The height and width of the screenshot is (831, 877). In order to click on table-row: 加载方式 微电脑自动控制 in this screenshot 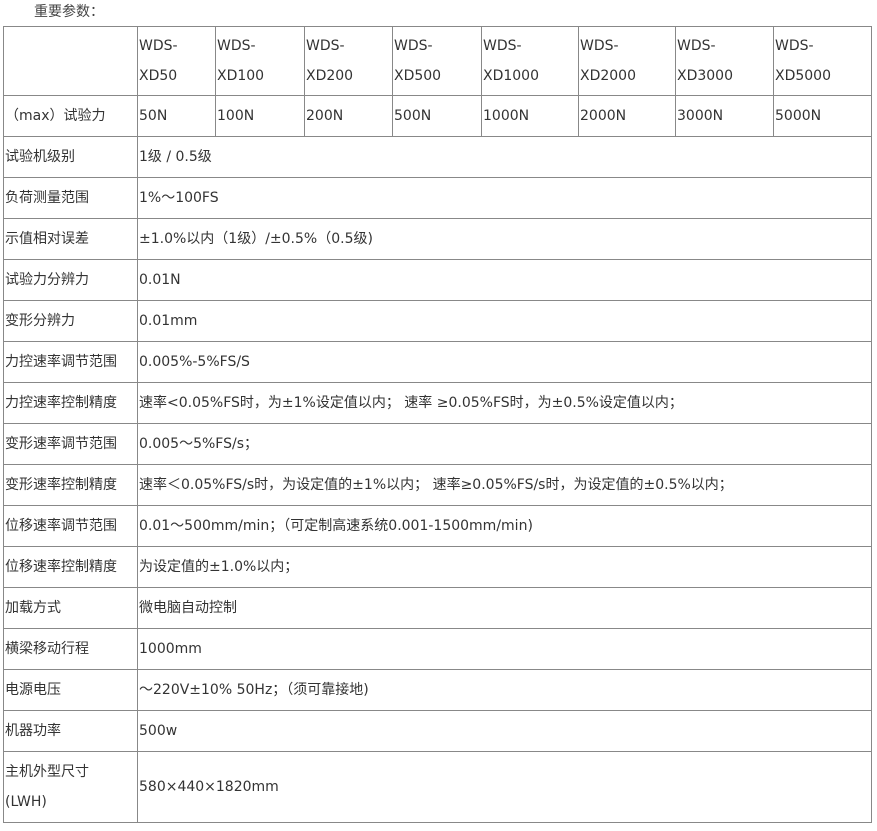, I will do `click(437, 608)`.